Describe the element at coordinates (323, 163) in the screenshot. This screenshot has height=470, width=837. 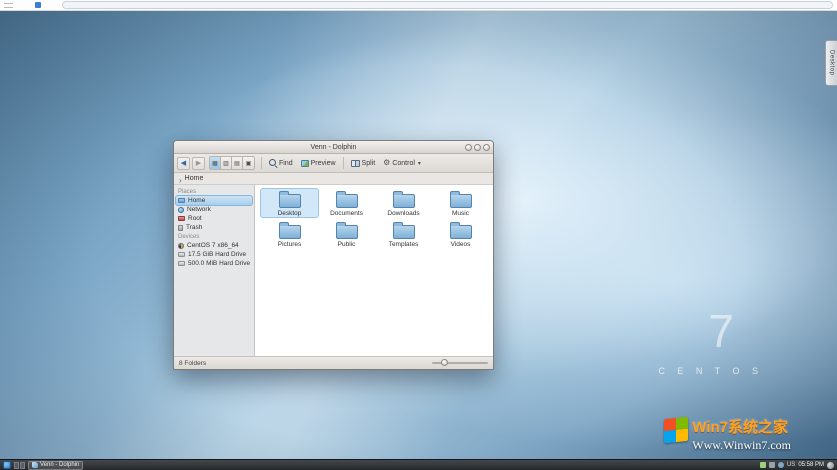
I see `preview-label: Preview` at that location.